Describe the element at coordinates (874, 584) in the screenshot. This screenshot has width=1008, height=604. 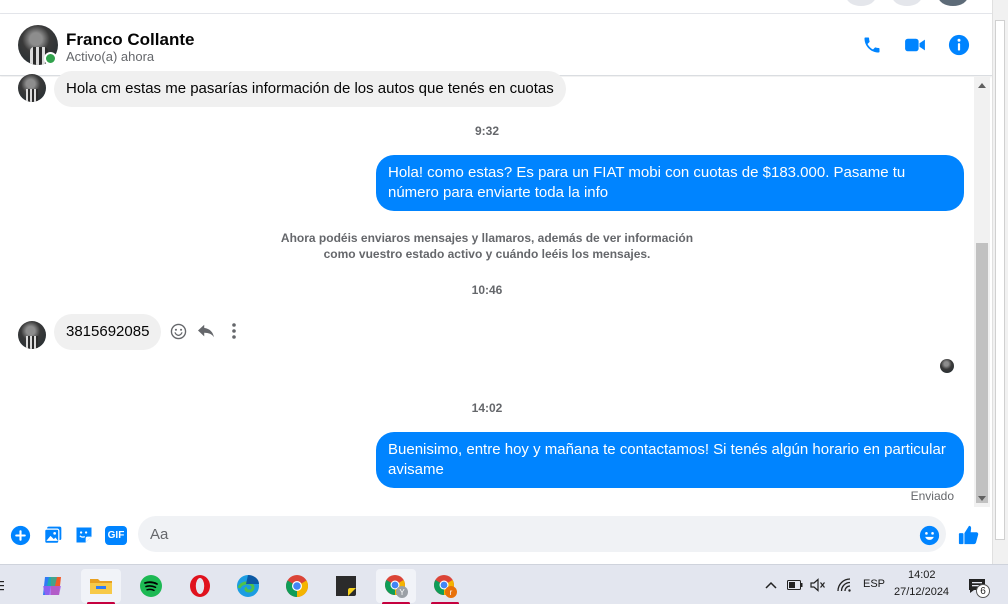
I see `input-language: ESP` at that location.